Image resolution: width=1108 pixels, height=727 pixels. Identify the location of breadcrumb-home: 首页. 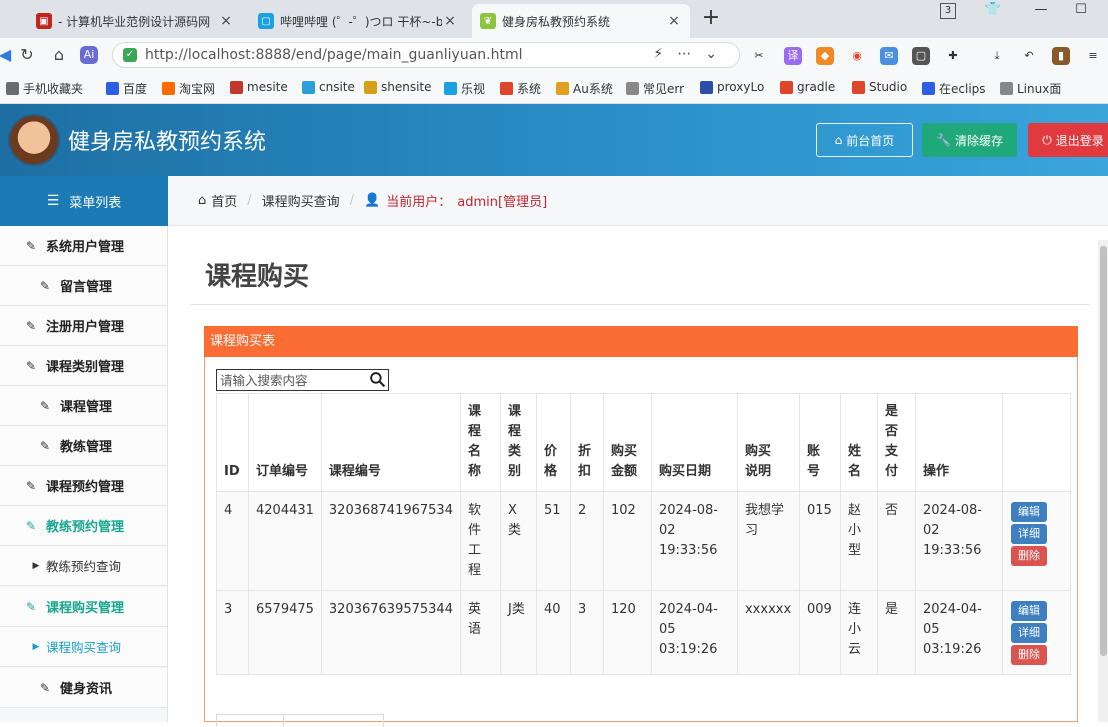
(224, 200).